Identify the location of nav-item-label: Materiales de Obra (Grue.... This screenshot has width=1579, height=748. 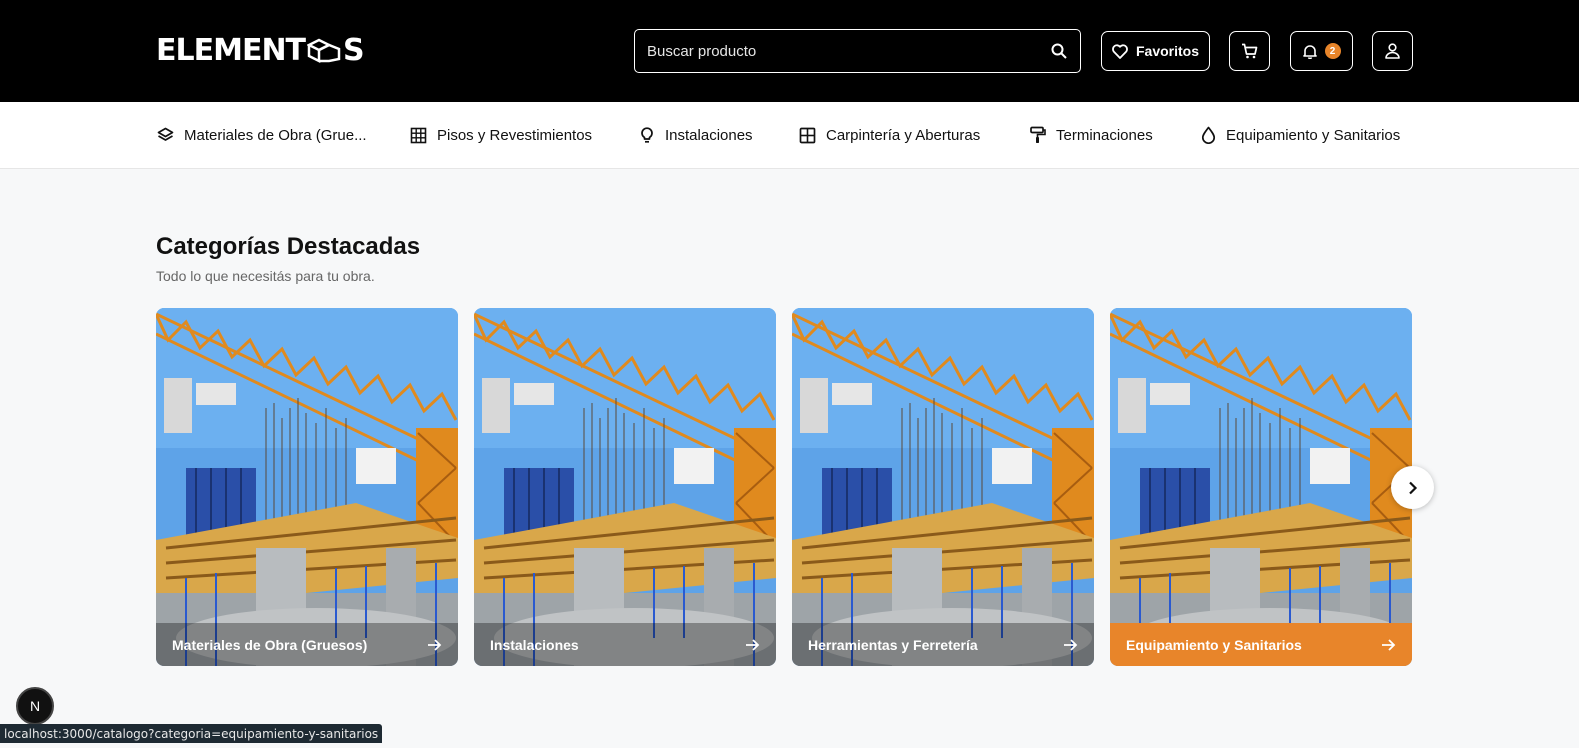
(275, 135).